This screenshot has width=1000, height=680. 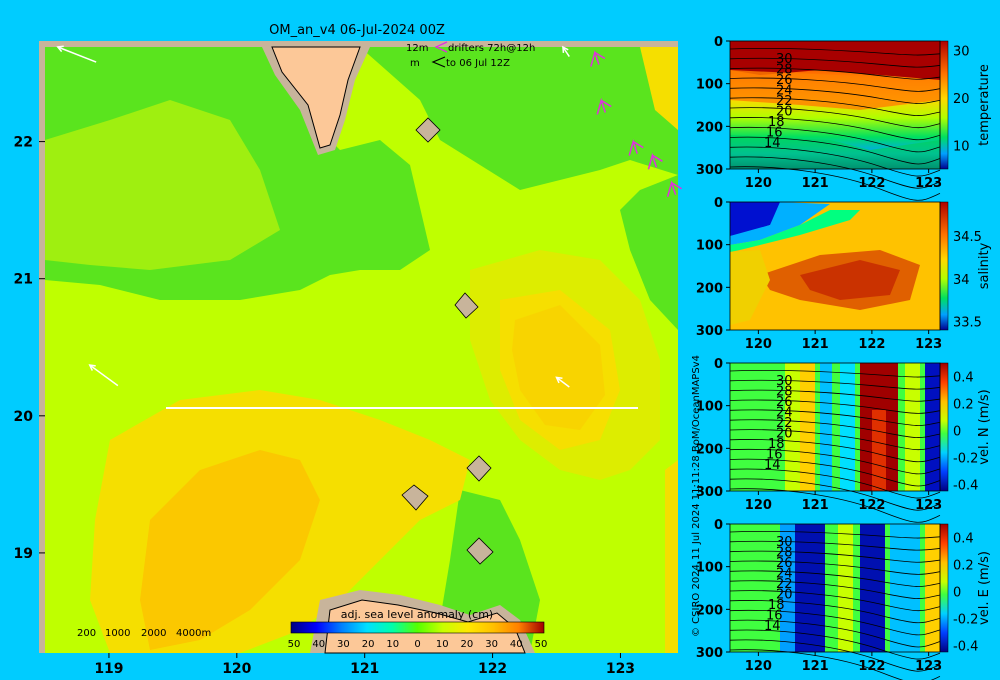 What do you see at coordinates (718, 525) in the screenshot?
I see `vel_E-y-tick-0: 0` at bounding box center [718, 525].